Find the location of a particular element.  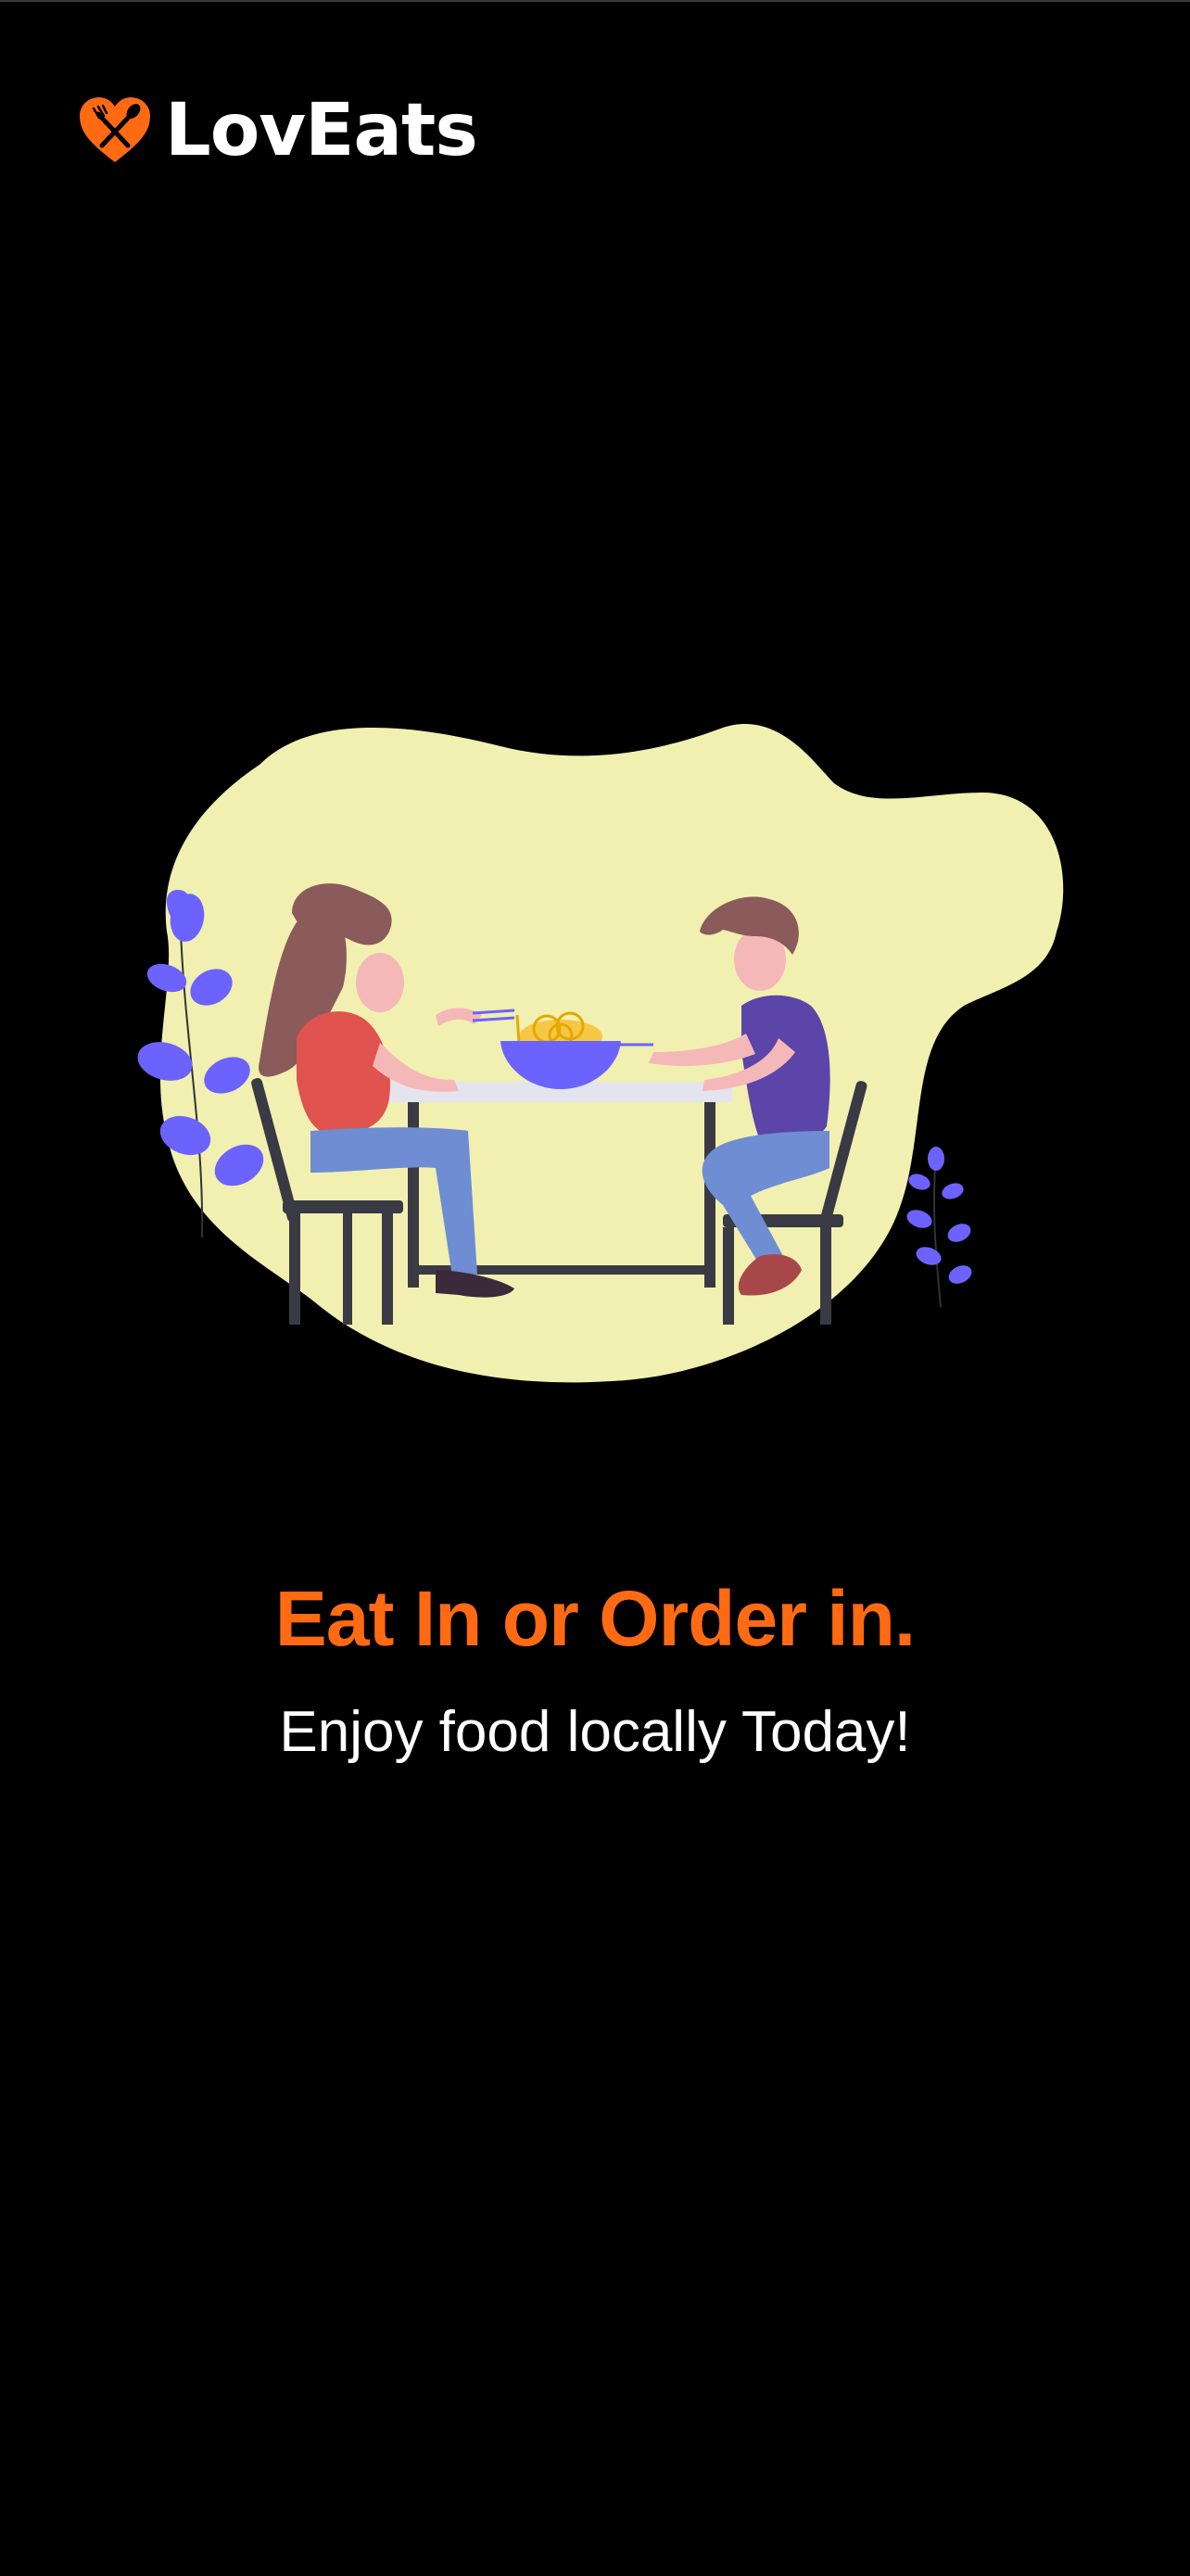

right-plant is located at coordinates (939, 1227).